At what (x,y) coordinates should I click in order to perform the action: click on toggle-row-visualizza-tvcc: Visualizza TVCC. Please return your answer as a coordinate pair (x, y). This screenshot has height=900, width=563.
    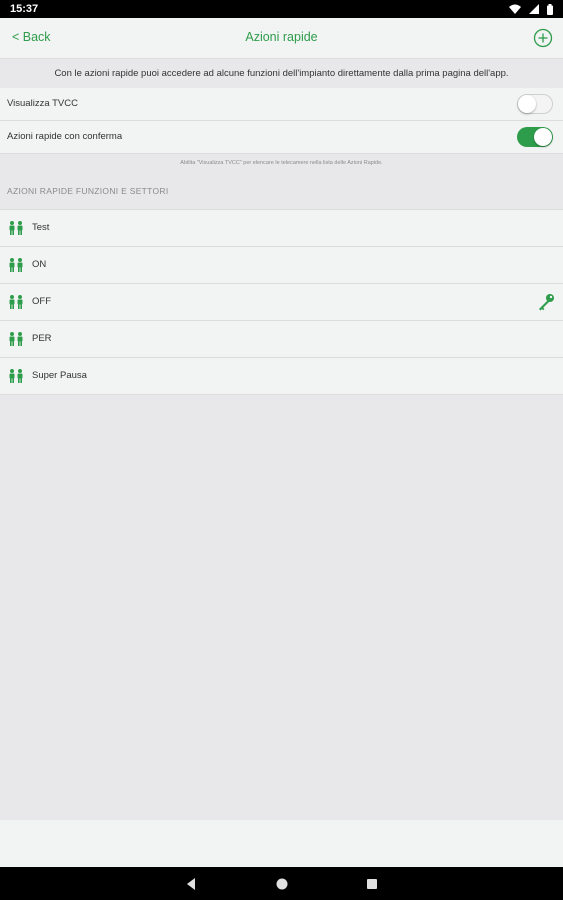
    Looking at the image, I should click on (281, 104).